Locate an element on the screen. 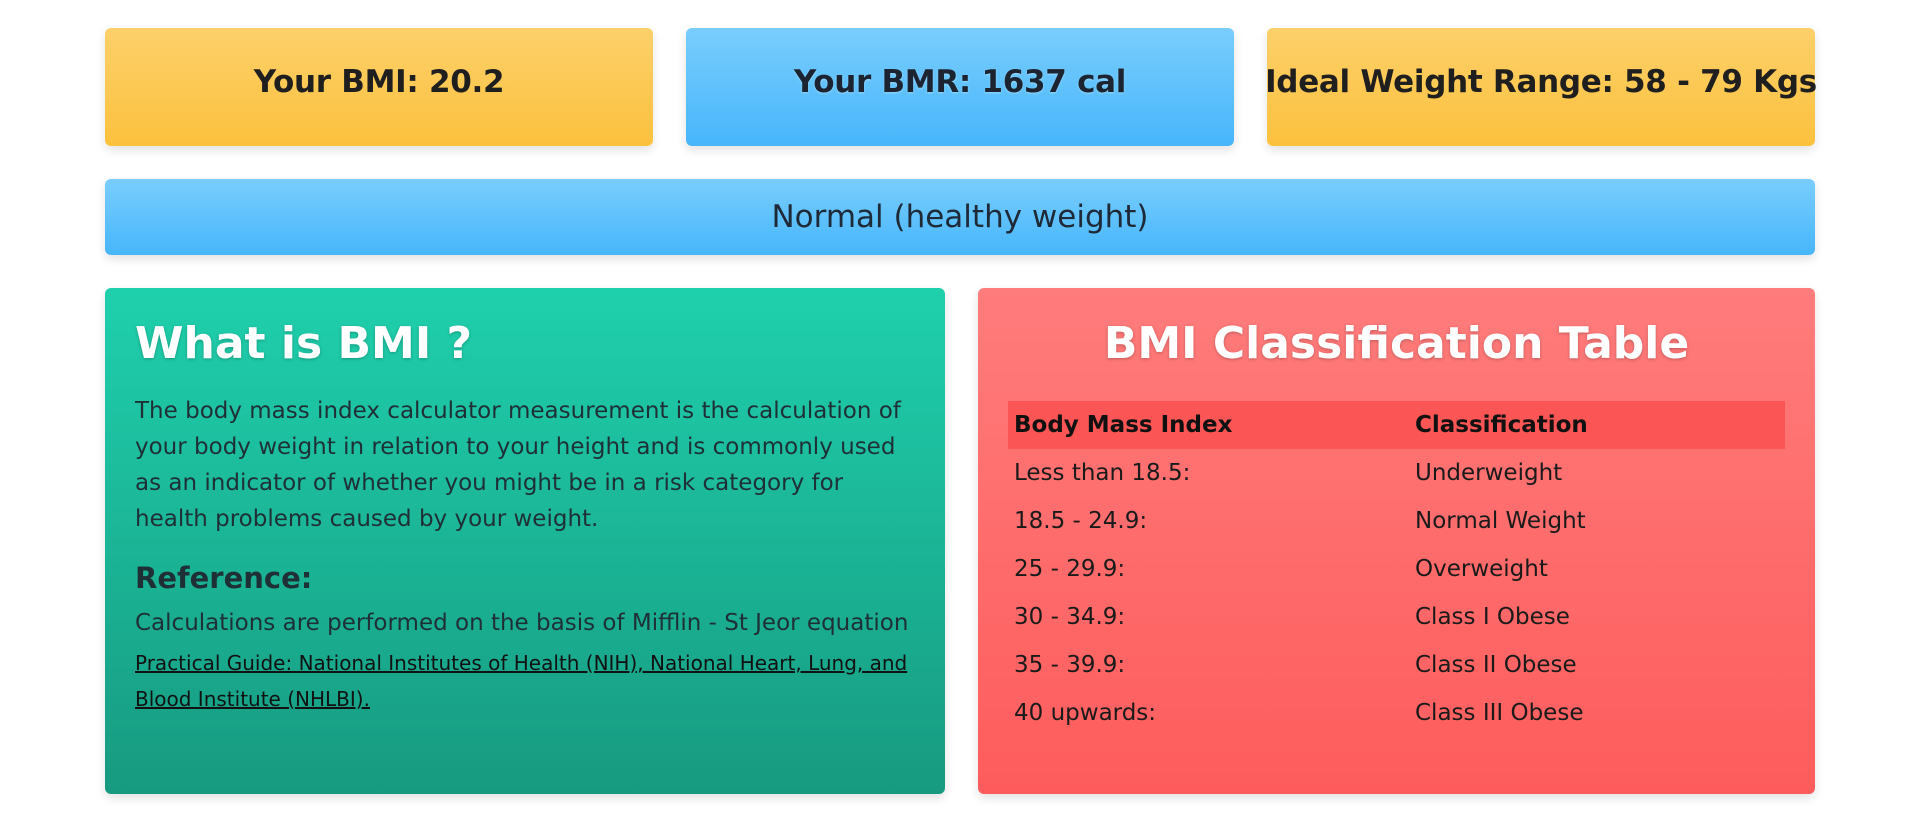 This screenshot has width=1920, height=823. table-cell-range: 25 - 29.9: is located at coordinates (1070, 568).